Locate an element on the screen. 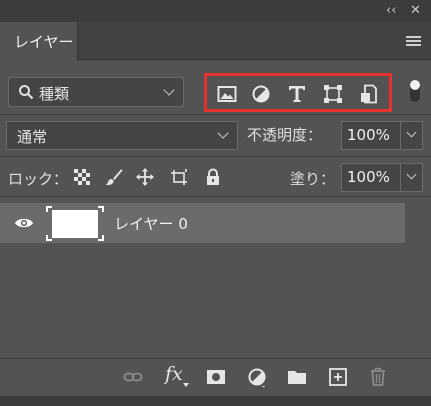 This screenshot has width=431, height=406. smart-object-filter-icon is located at coordinates (369, 94).